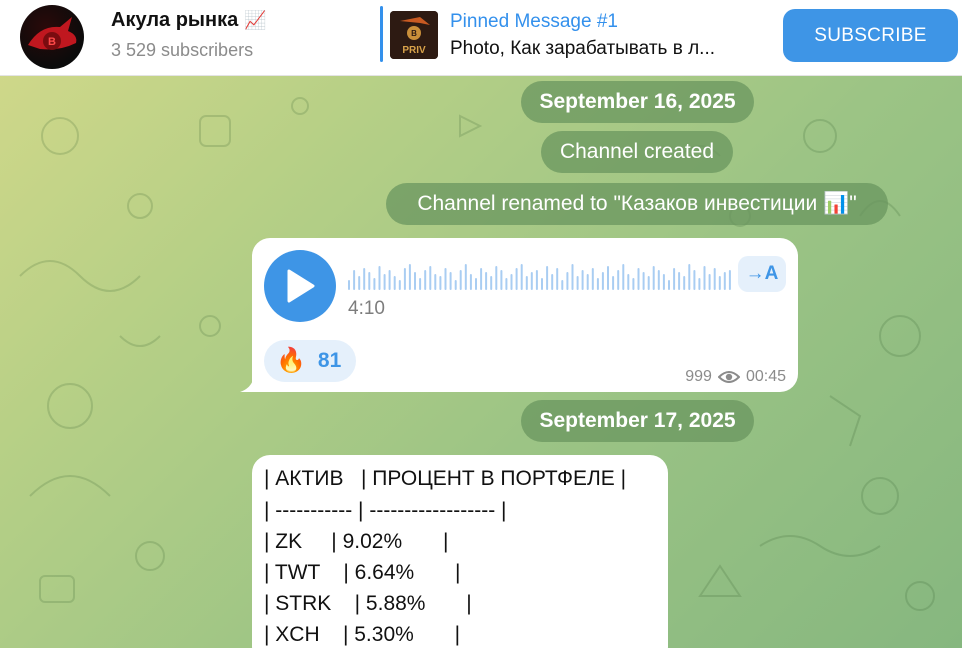  I want to click on service-message-created: Channel created, so click(637, 152).